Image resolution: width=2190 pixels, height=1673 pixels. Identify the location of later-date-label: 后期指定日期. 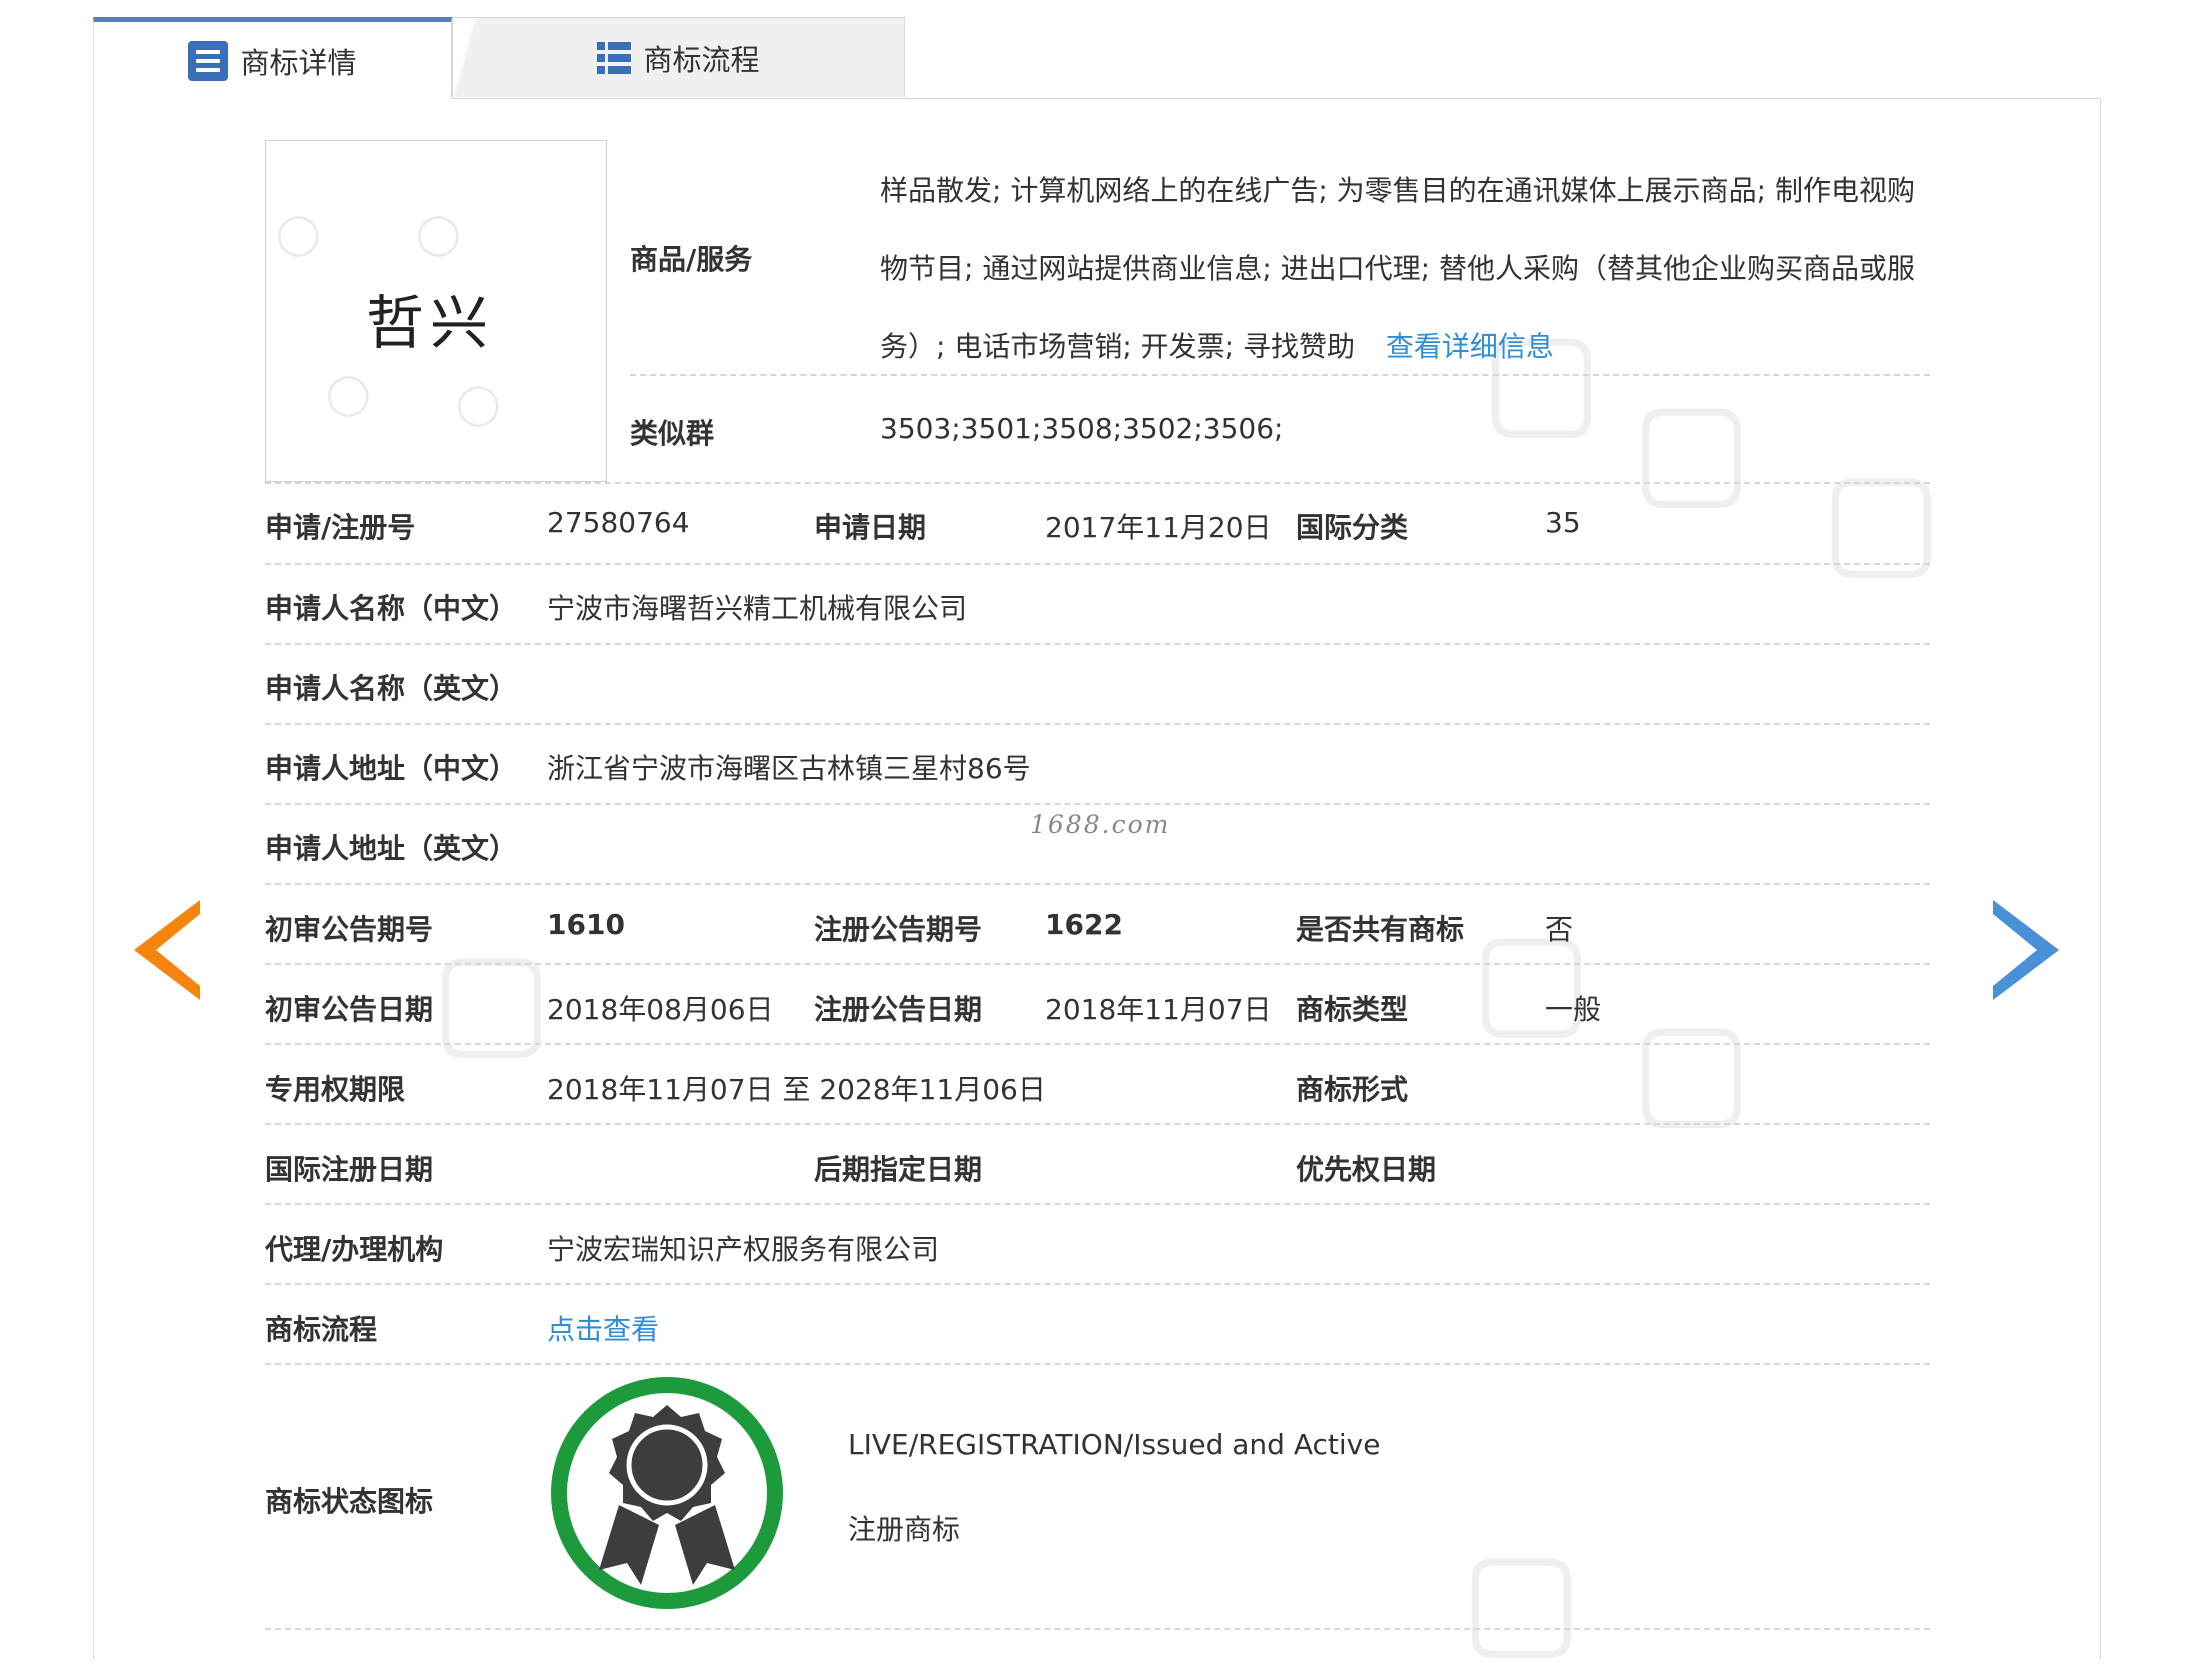
(898, 1169).